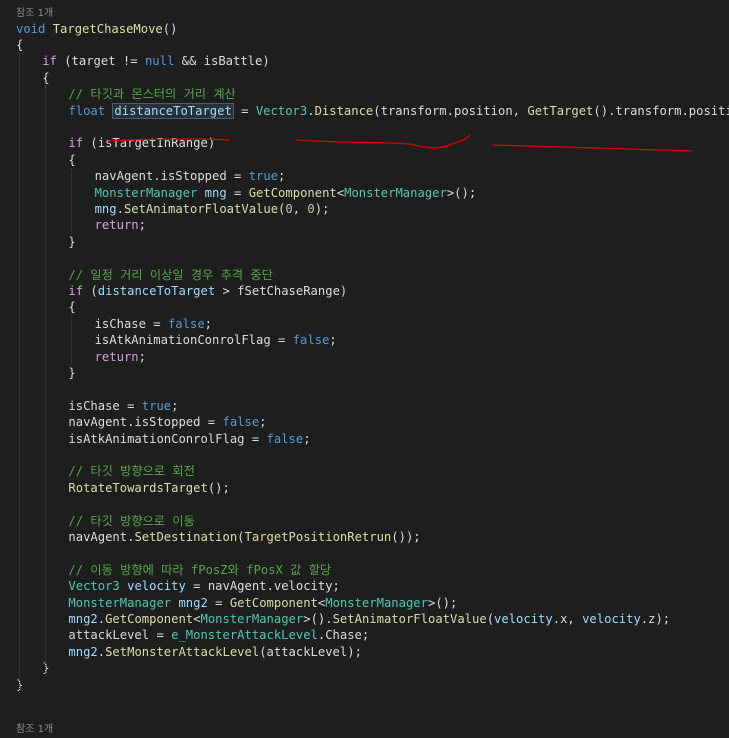 This screenshot has width=729, height=738. I want to click on code-token: SetMonsterAttackLevel, so click(182, 651).